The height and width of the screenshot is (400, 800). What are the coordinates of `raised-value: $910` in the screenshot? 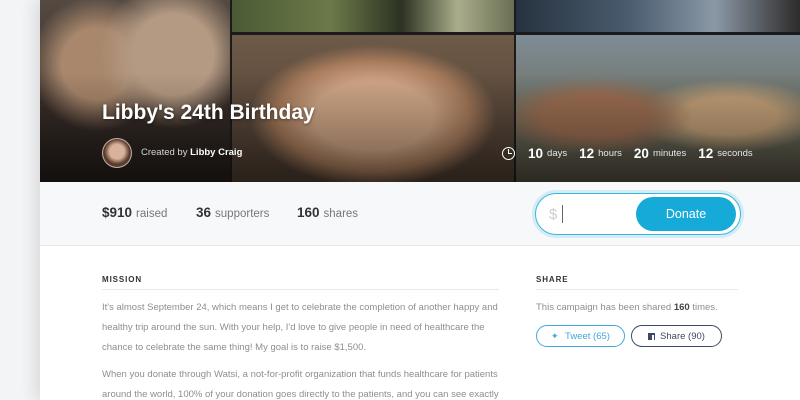 It's located at (117, 212).